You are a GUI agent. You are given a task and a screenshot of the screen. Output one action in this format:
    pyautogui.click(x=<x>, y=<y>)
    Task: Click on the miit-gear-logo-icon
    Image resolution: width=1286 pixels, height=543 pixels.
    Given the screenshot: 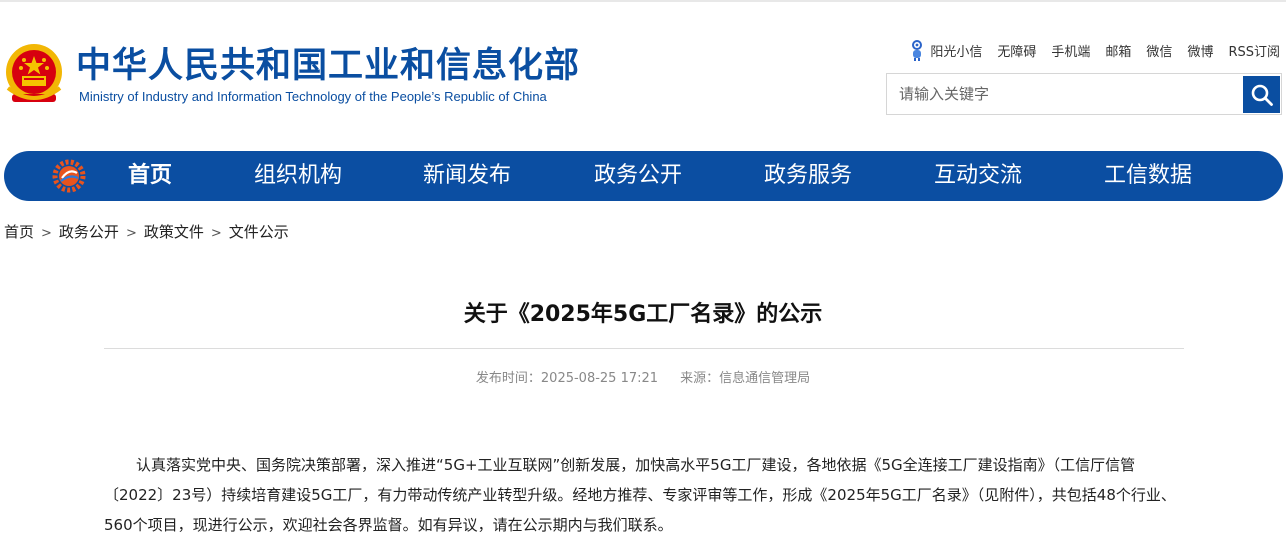 What is the action you would take?
    pyautogui.click(x=69, y=176)
    